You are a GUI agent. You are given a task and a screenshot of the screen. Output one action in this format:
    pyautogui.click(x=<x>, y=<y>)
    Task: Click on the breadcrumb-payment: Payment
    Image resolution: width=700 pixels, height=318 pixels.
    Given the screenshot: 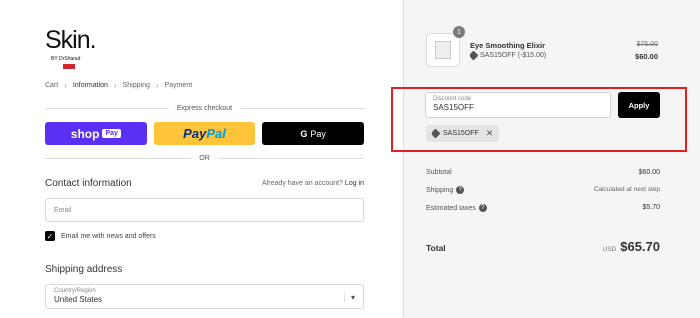 What is the action you would take?
    pyautogui.click(x=178, y=85)
    